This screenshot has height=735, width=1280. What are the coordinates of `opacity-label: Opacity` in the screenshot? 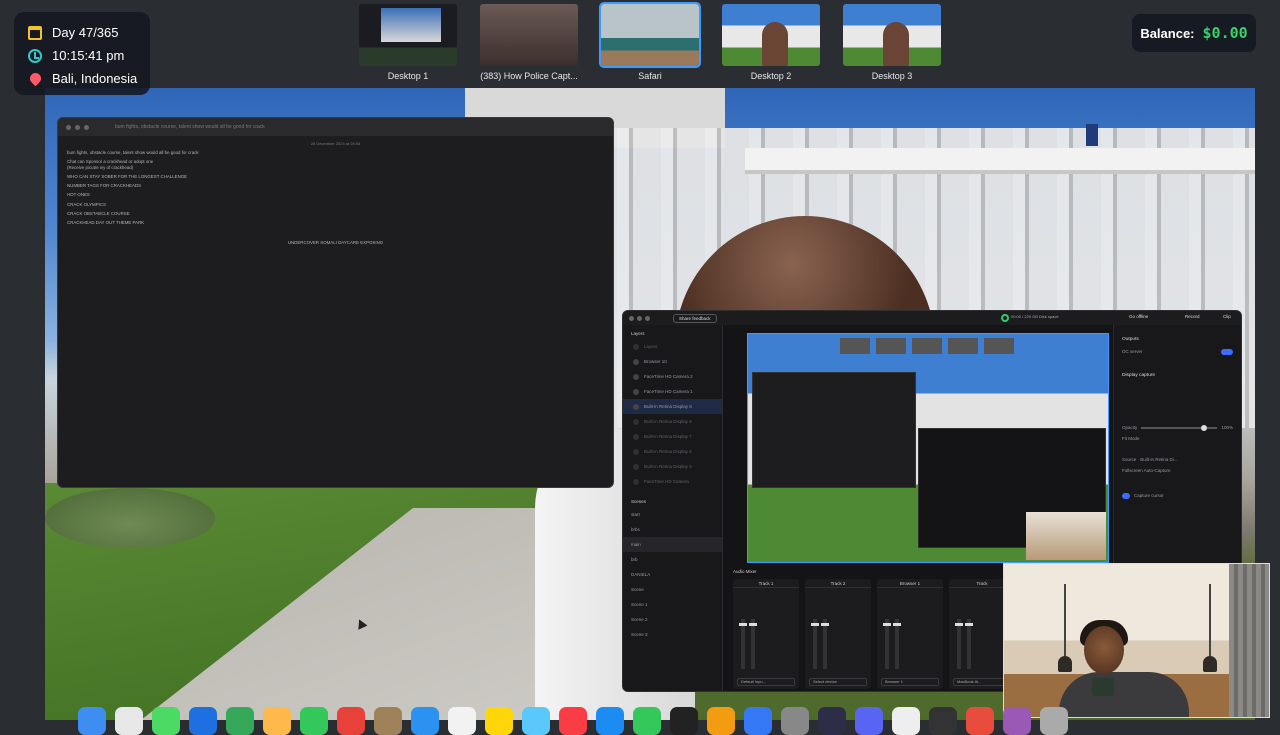 It's located at (1130, 427).